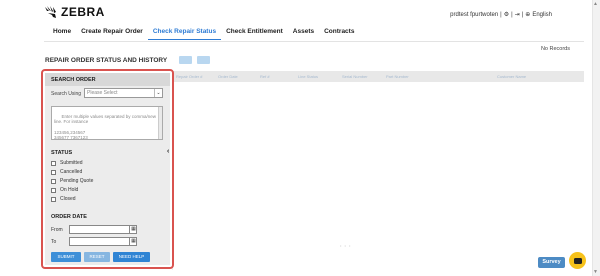 The image size is (600, 276). Describe the element at coordinates (551, 262) in the screenshot. I see `survey-button: Survey` at that location.